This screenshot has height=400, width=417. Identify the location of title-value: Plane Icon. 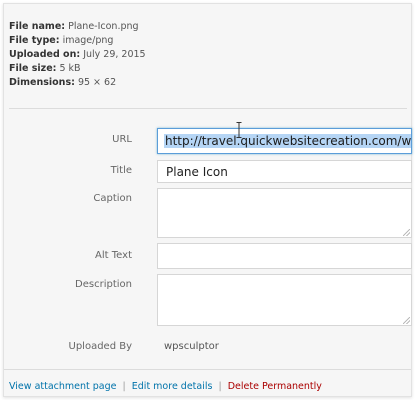
(197, 172).